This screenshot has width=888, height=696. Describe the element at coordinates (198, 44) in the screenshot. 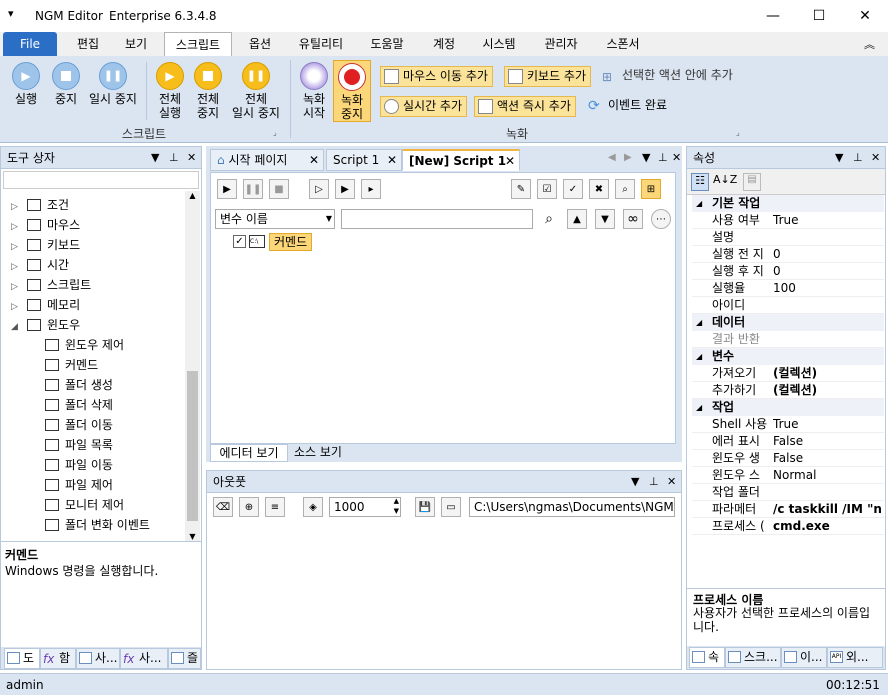

I see `menu-script: 스크립트` at that location.